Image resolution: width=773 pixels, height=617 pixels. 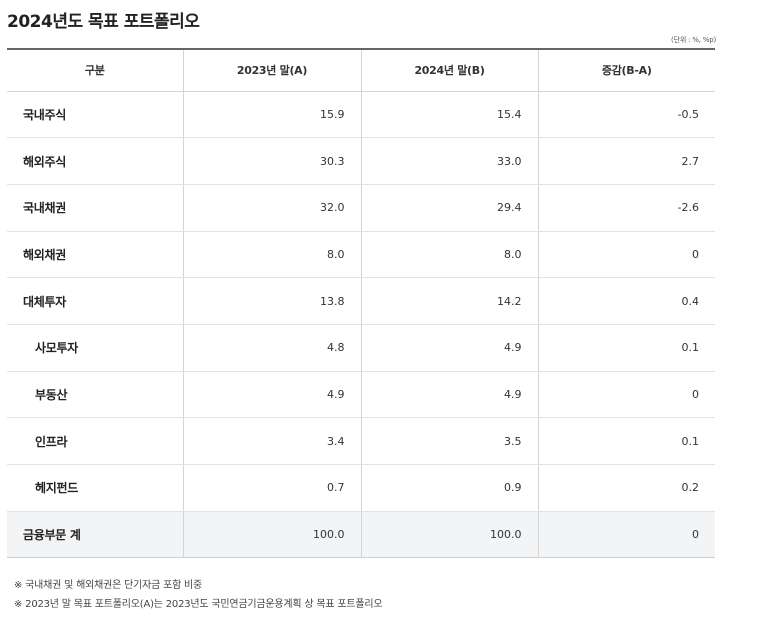 I want to click on value-2023: 3.4, so click(x=271, y=441).